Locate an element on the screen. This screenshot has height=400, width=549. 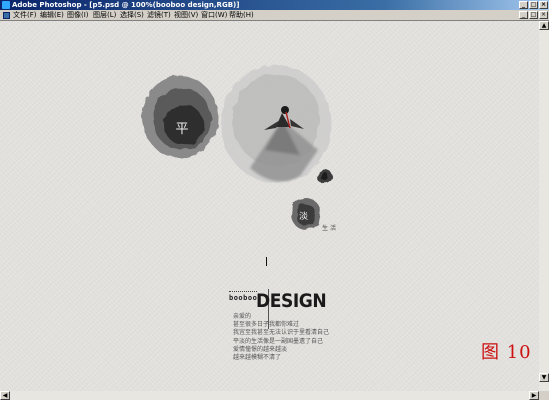
menu-edit: 编辑(E) is located at coordinates (52, 15).